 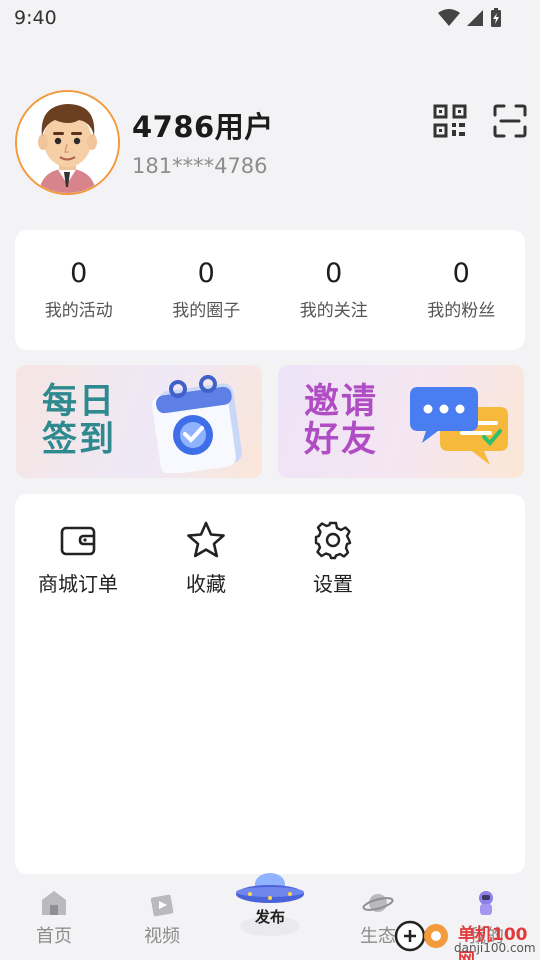 What do you see at coordinates (162, 905) in the screenshot?
I see `video-icon` at bounding box center [162, 905].